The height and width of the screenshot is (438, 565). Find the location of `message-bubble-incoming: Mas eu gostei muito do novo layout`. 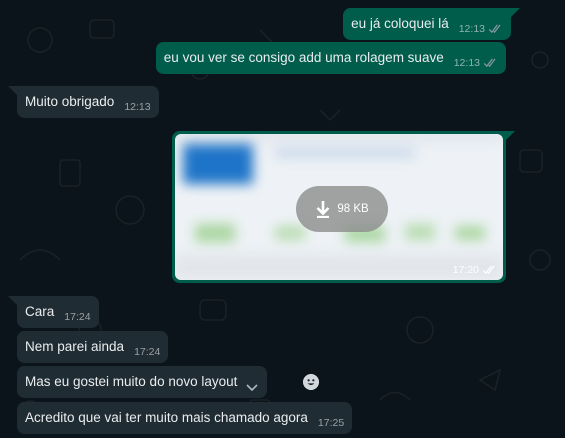

message-bubble-incoming: Mas eu gostei muito do novo layout is located at coordinates (142, 382).